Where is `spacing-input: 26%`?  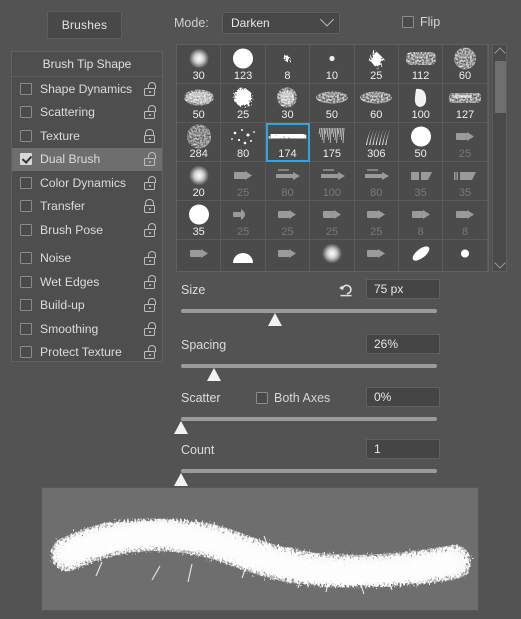
spacing-input: 26% is located at coordinates (403, 344).